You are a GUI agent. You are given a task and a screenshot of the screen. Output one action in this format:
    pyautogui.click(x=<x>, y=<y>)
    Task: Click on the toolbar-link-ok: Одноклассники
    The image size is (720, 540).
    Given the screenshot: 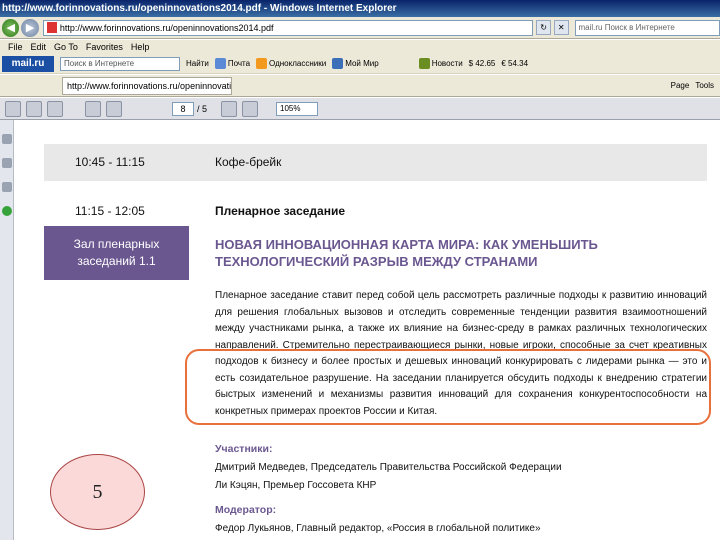 What is the action you would take?
    pyautogui.click(x=291, y=63)
    